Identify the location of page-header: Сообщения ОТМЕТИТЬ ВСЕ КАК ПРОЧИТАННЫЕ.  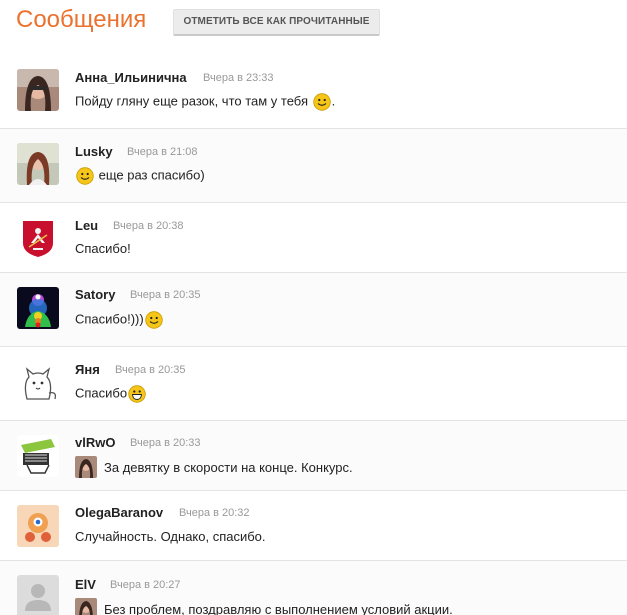
(313, 25).